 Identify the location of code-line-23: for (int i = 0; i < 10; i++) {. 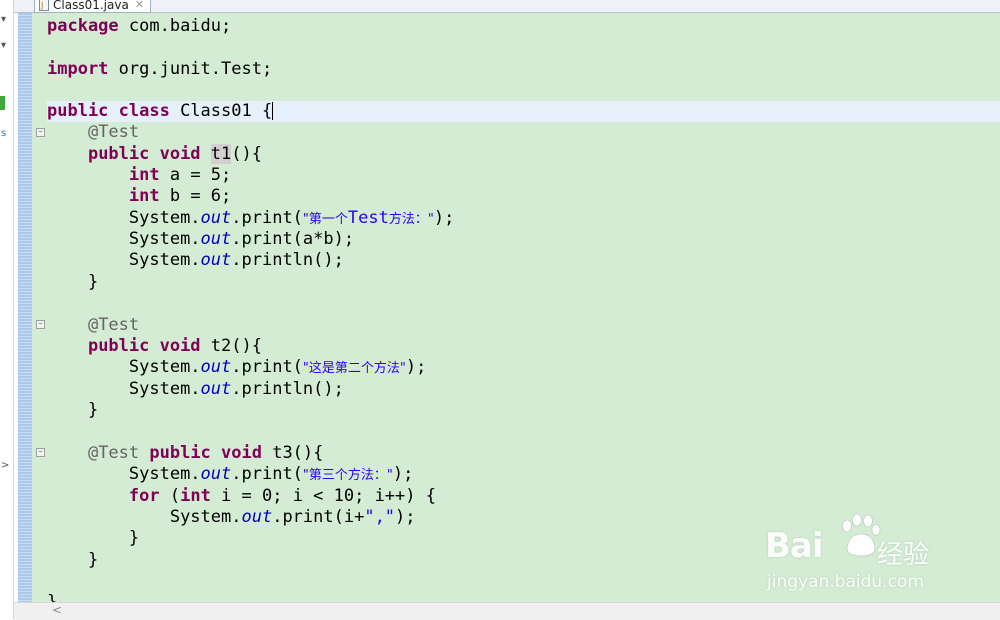
(282, 496).